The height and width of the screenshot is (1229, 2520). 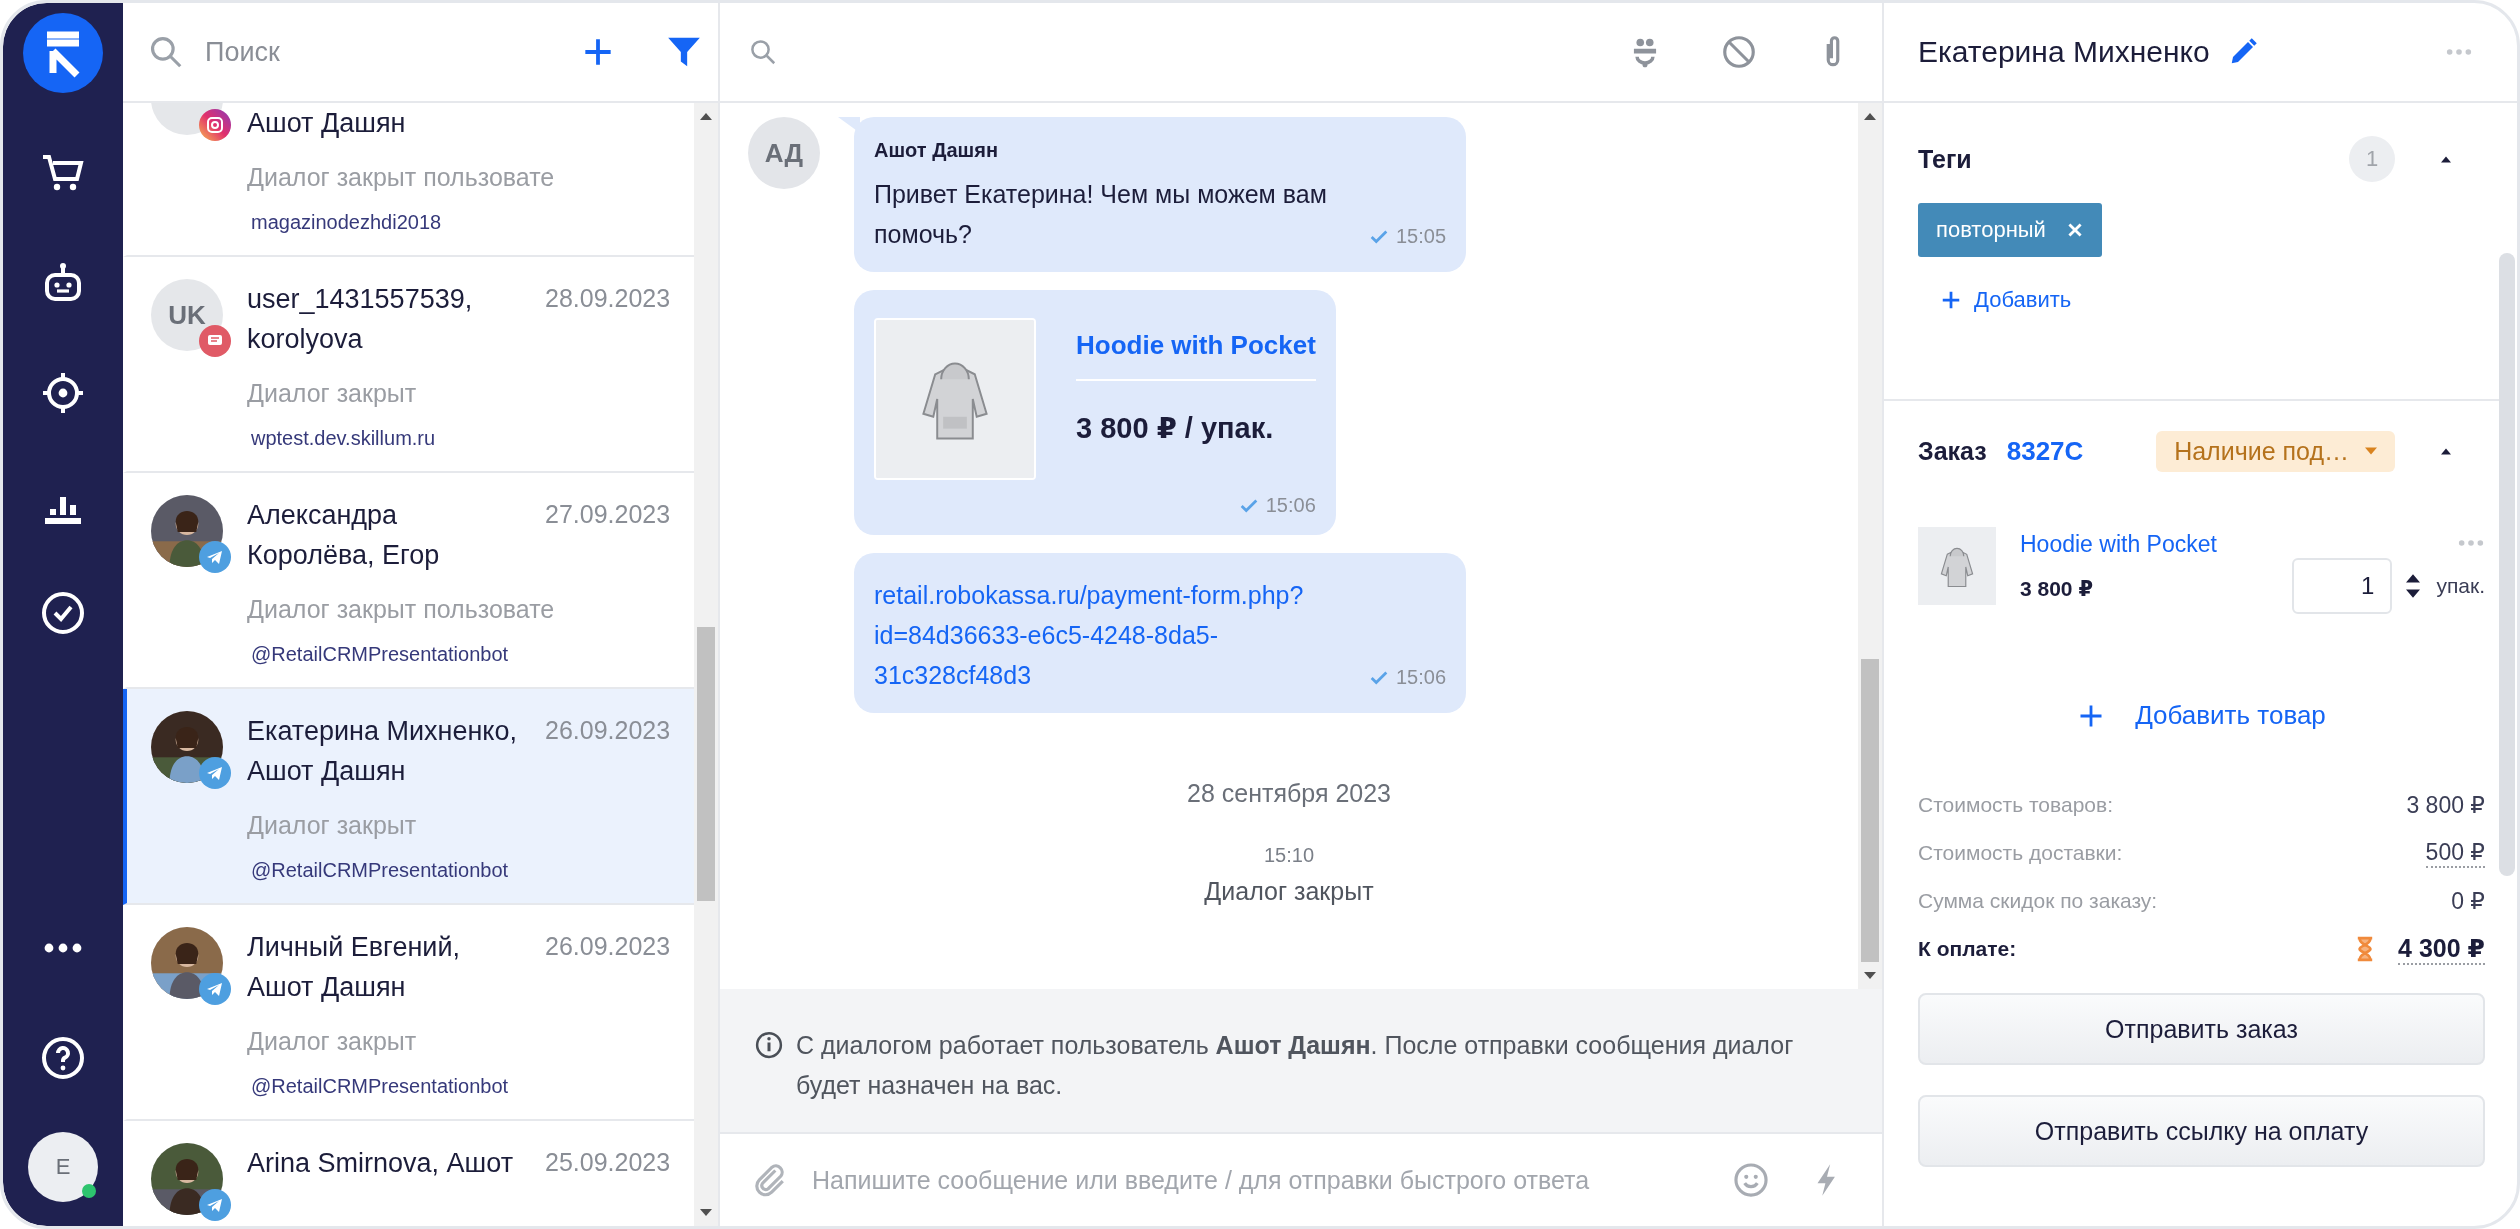 What do you see at coordinates (63, 1058) in the screenshot?
I see `help-icon` at bounding box center [63, 1058].